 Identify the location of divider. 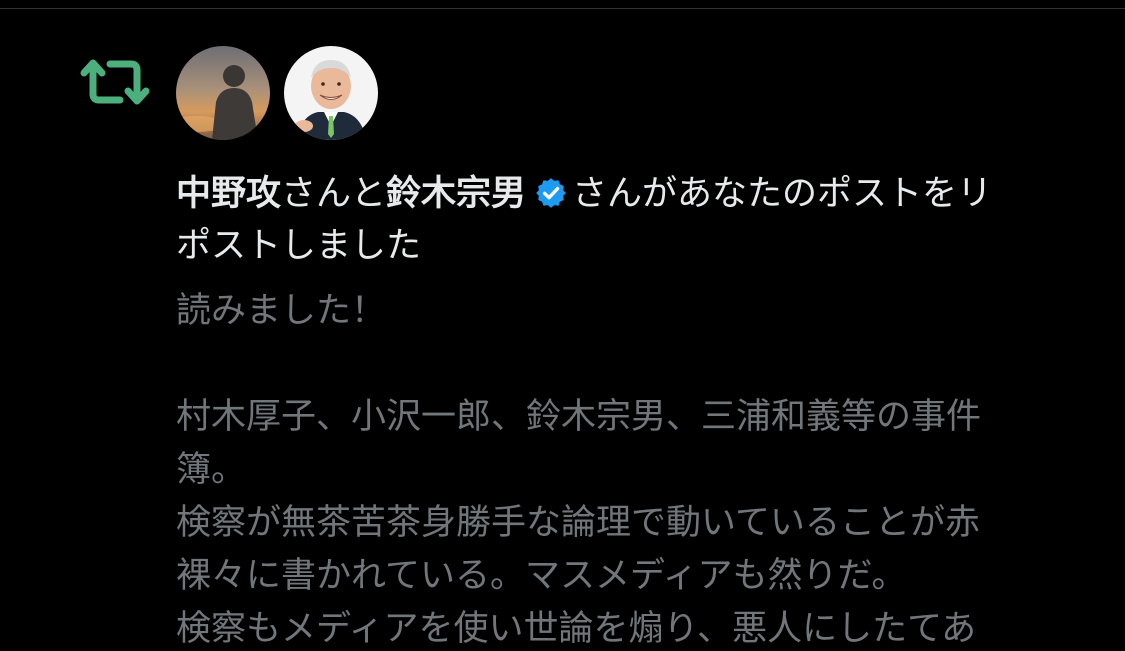
(562, 8).